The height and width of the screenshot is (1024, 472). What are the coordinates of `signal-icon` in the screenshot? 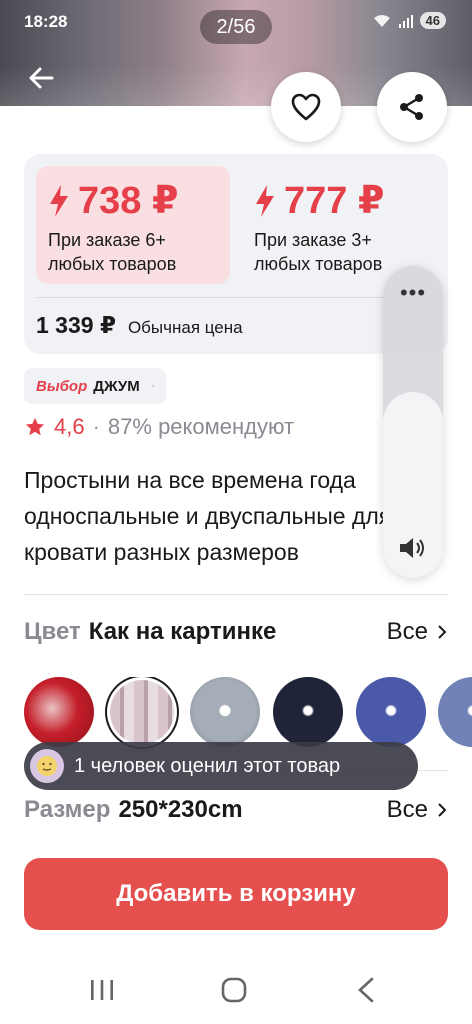 It's located at (405, 21).